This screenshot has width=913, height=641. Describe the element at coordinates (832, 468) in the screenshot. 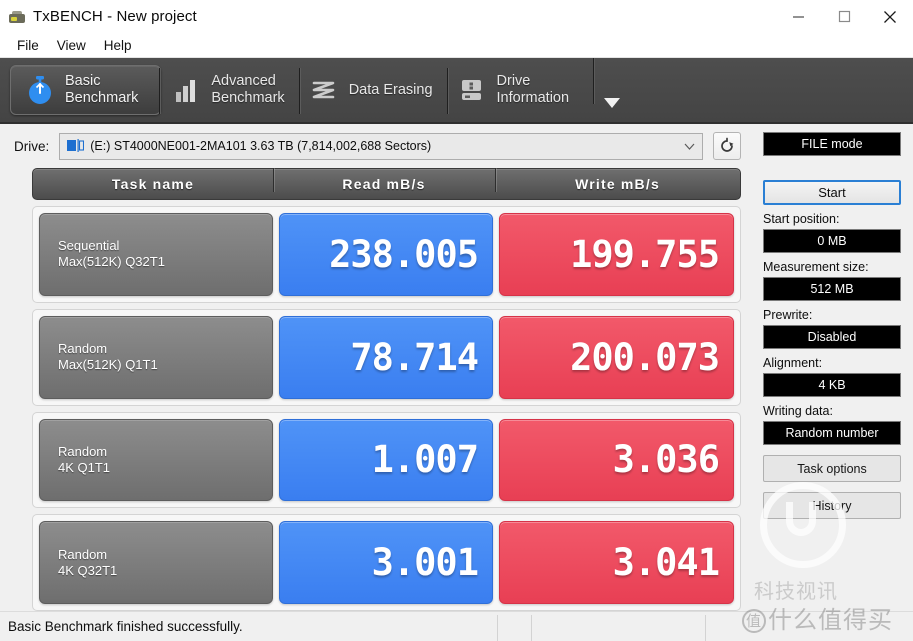

I see `task-options-button: Task options` at that location.